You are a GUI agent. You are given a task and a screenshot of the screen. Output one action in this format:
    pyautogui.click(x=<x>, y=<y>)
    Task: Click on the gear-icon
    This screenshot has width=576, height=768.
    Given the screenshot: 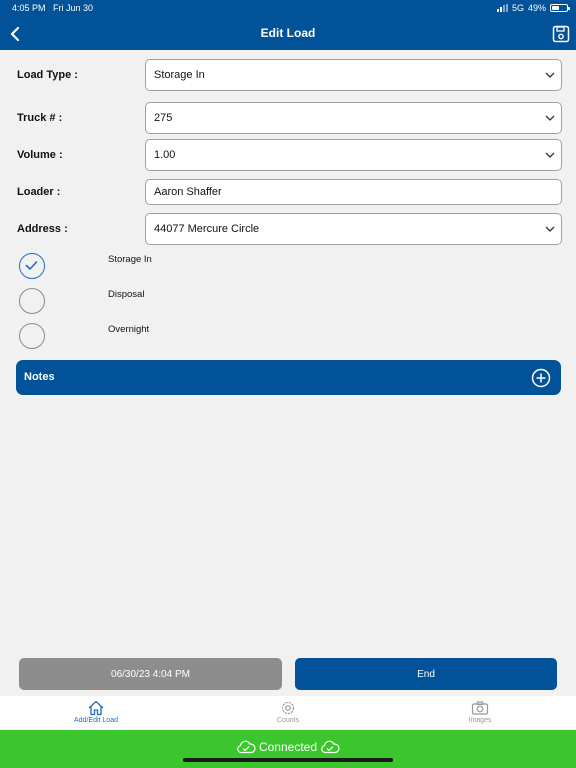 What is the action you would take?
    pyautogui.click(x=288, y=708)
    